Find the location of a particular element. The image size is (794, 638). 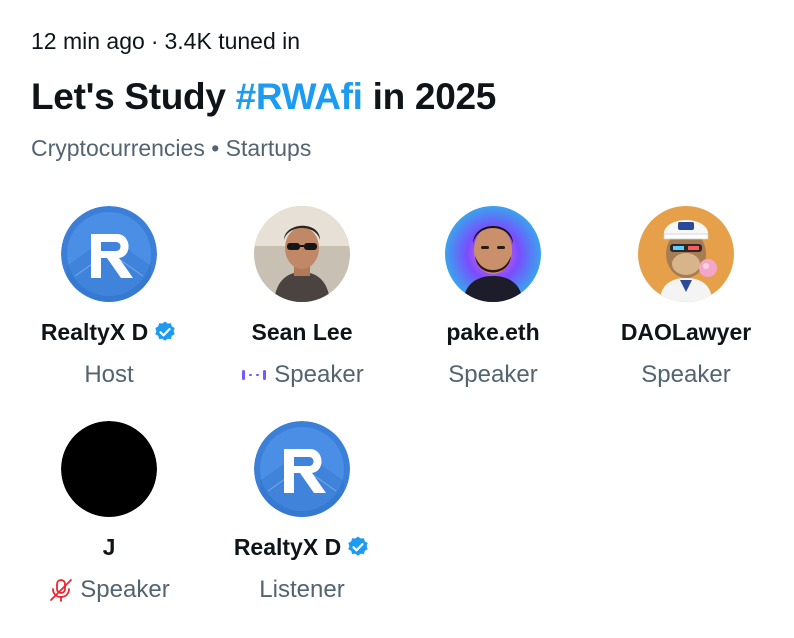

j-avatar is located at coordinates (109, 469).